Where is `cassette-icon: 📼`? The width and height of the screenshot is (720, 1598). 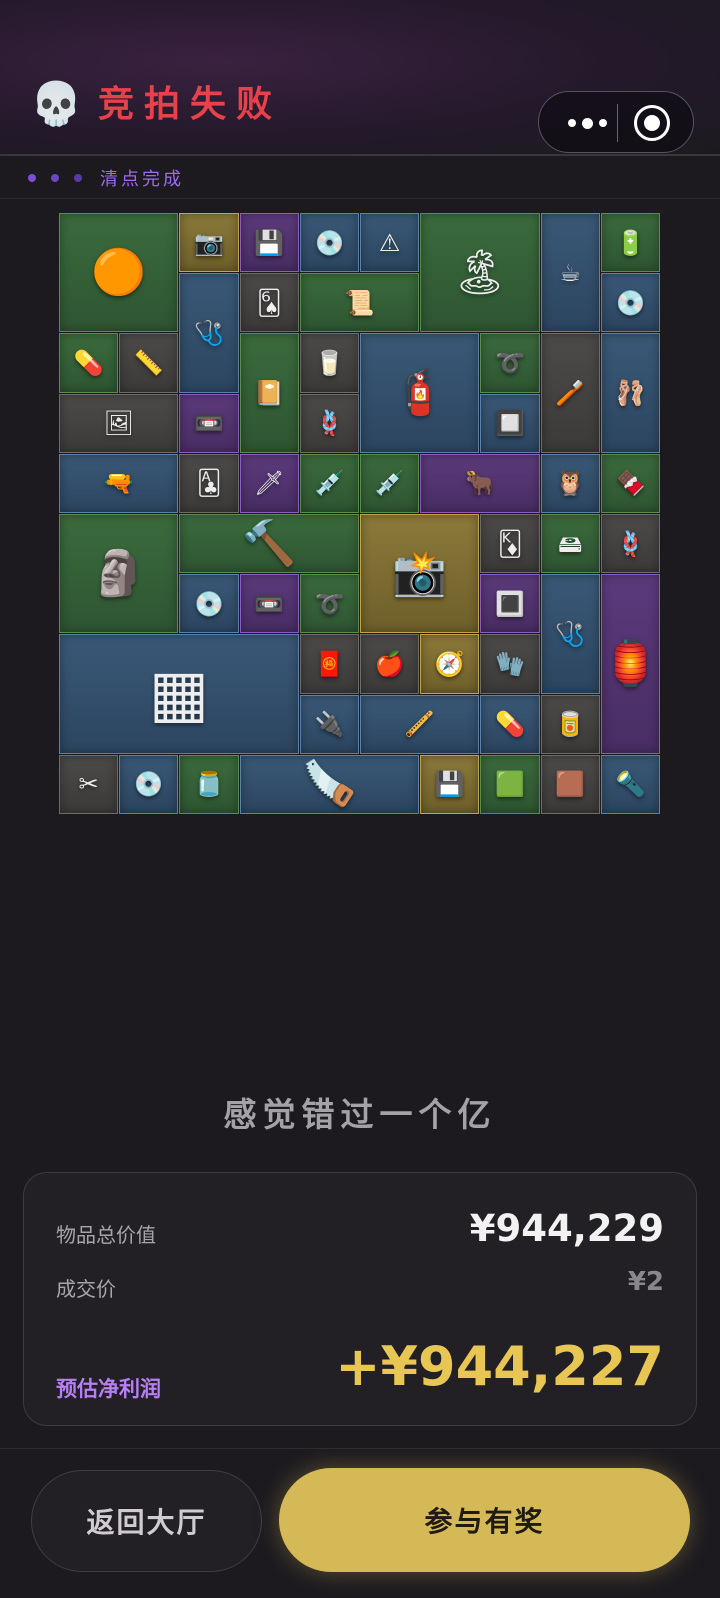
cassette-icon: 📼 is located at coordinates (209, 423).